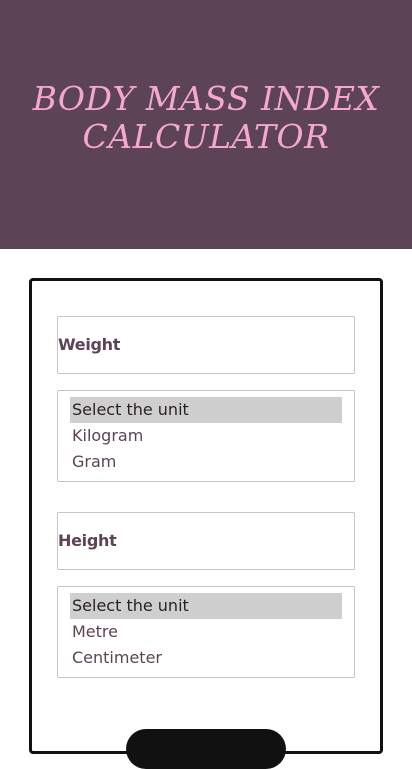  Describe the element at coordinates (206, 345) in the screenshot. I see `weight-input: Weight` at that location.